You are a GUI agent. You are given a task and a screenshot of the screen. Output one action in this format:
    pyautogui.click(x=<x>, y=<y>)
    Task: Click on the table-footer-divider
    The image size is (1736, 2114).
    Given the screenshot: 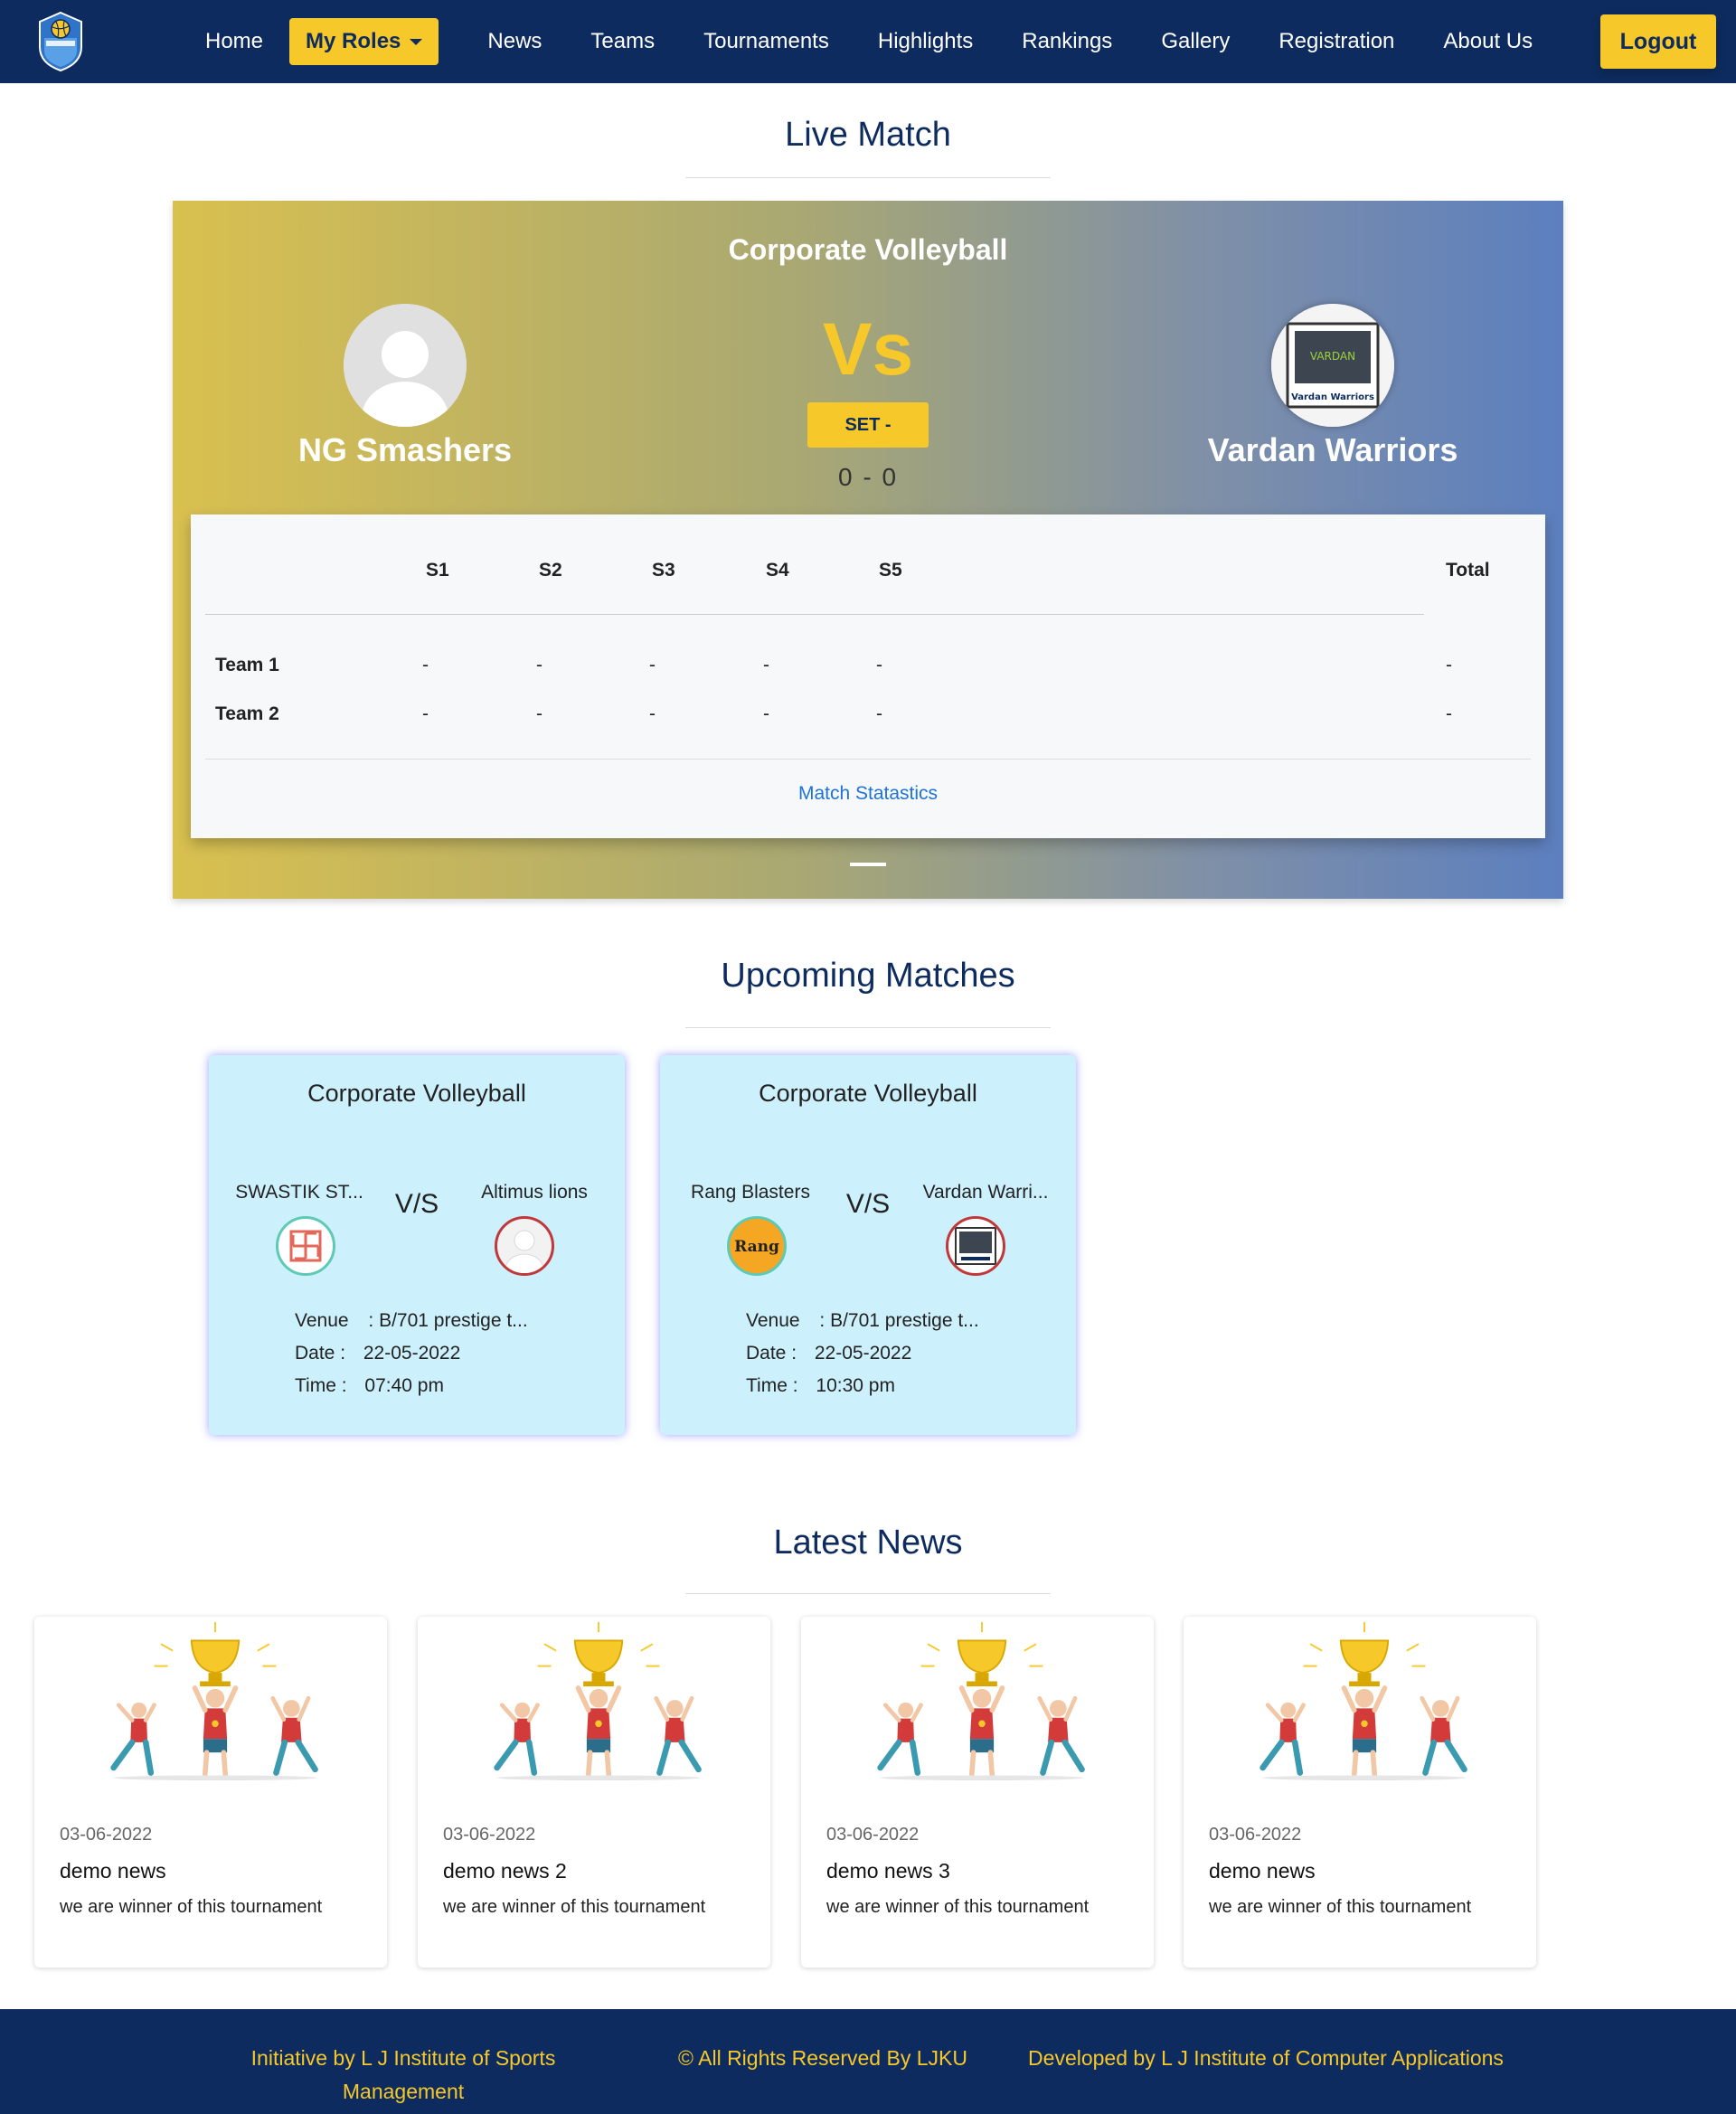 What is the action you would take?
    pyautogui.click(x=868, y=760)
    